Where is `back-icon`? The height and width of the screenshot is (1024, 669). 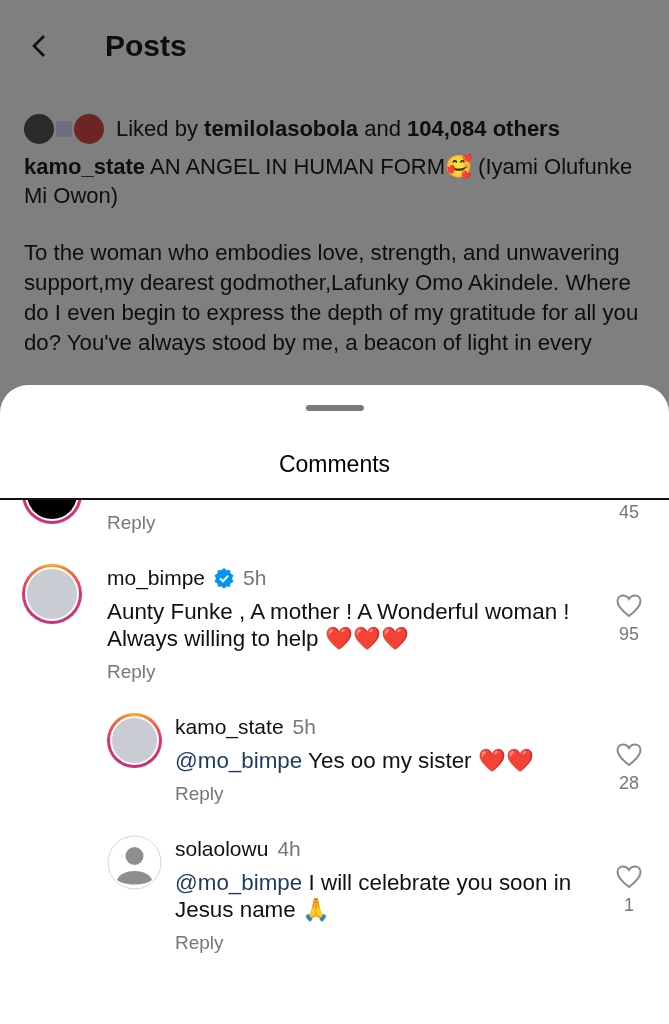 back-icon is located at coordinates (39, 46).